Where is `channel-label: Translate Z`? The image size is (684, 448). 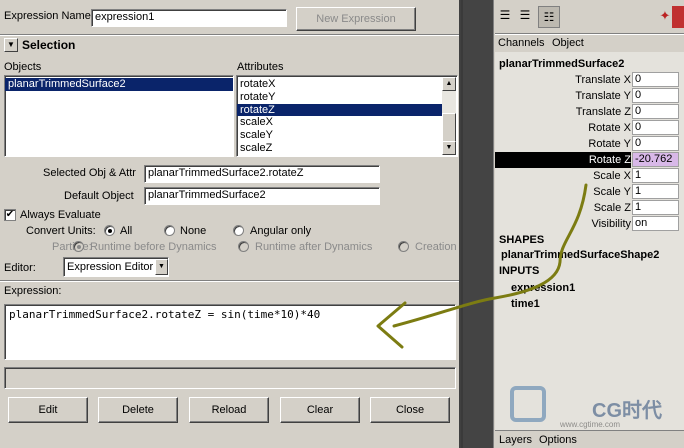 channel-label: Translate Z is located at coordinates (563, 112).